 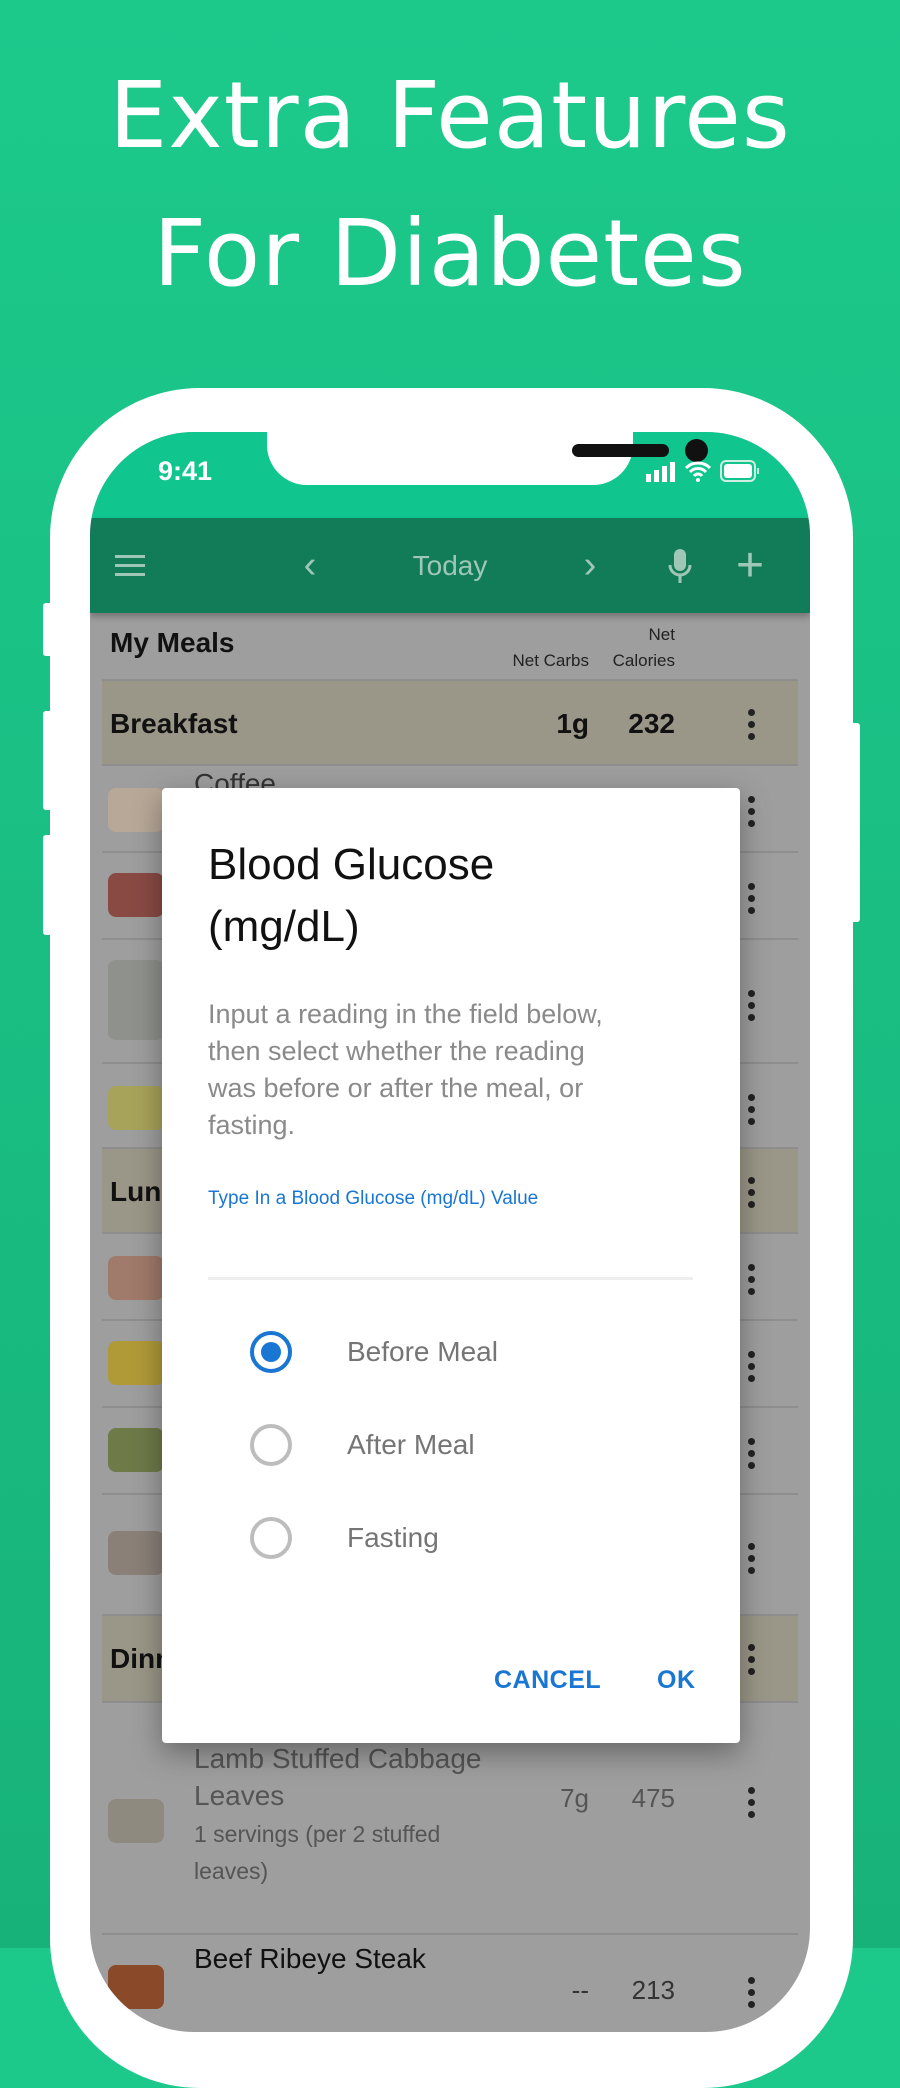 What do you see at coordinates (450, 647) in the screenshot?
I see `meals-header: My Meals Net Carbs Net Calories` at bounding box center [450, 647].